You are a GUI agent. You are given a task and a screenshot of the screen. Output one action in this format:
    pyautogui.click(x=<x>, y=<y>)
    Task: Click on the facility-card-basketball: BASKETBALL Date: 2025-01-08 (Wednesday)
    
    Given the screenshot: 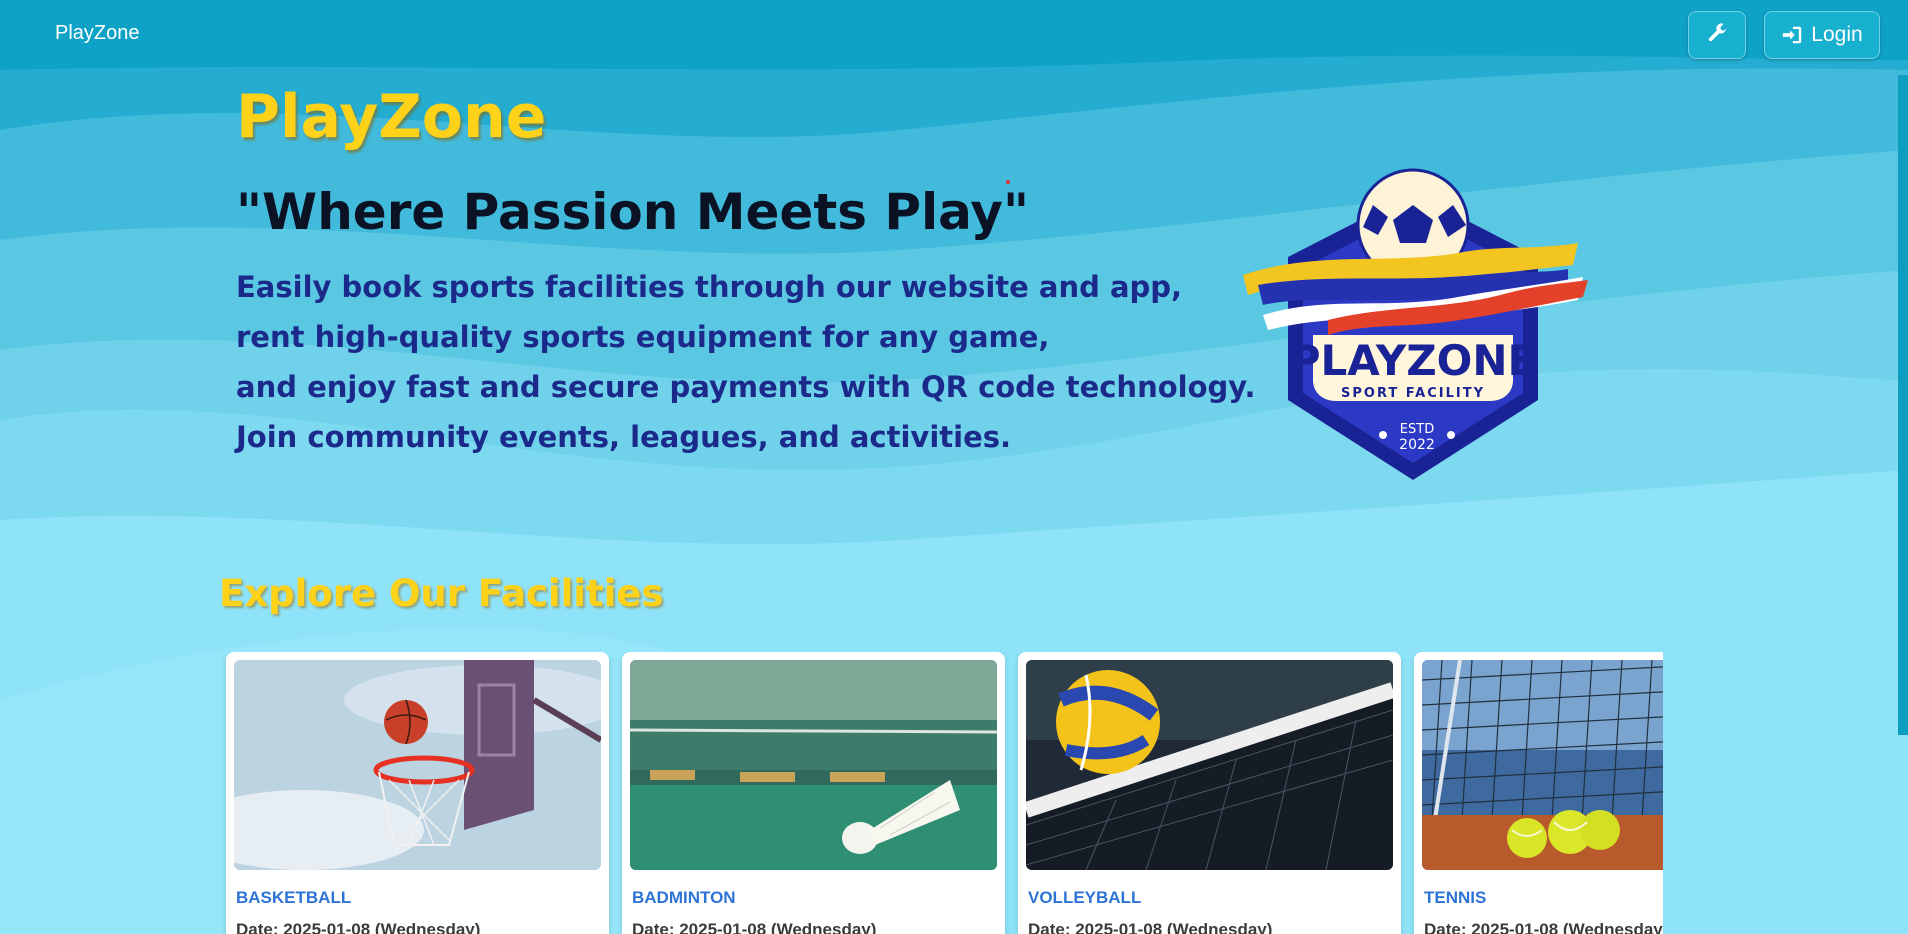 What is the action you would take?
    pyautogui.click(x=417, y=793)
    